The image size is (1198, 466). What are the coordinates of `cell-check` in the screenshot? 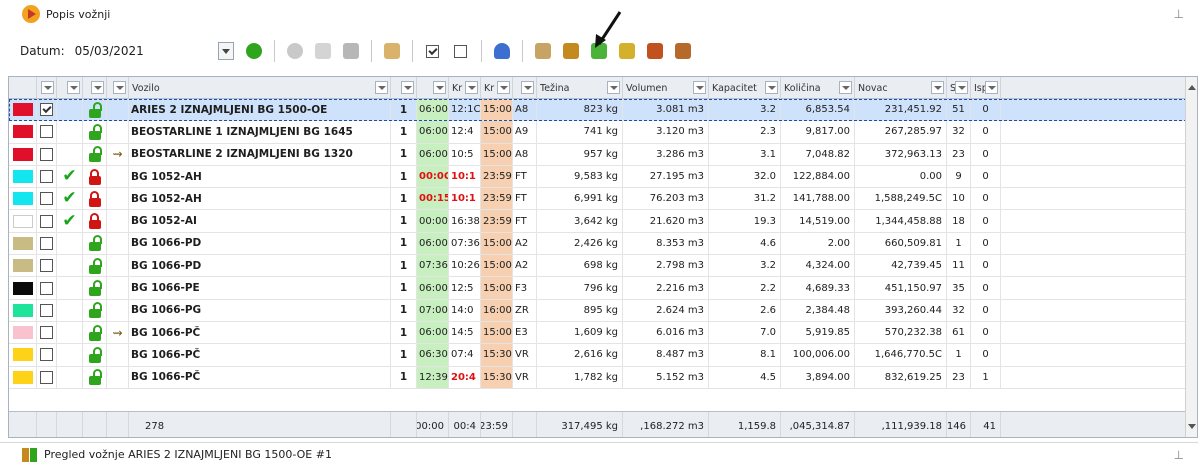 It's located at (47, 288).